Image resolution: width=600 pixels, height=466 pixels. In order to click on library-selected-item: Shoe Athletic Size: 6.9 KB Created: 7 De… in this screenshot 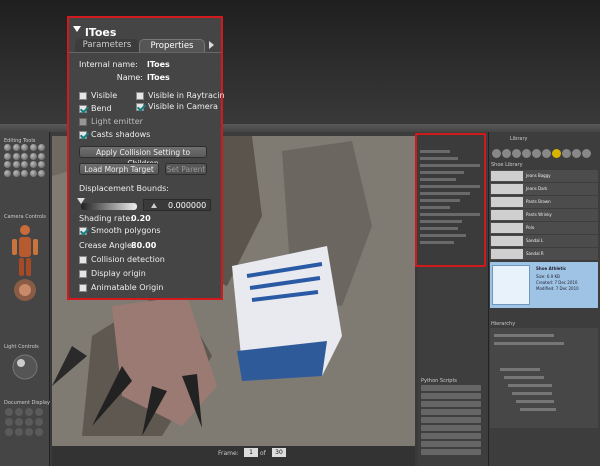, I will do `click(544, 285)`.